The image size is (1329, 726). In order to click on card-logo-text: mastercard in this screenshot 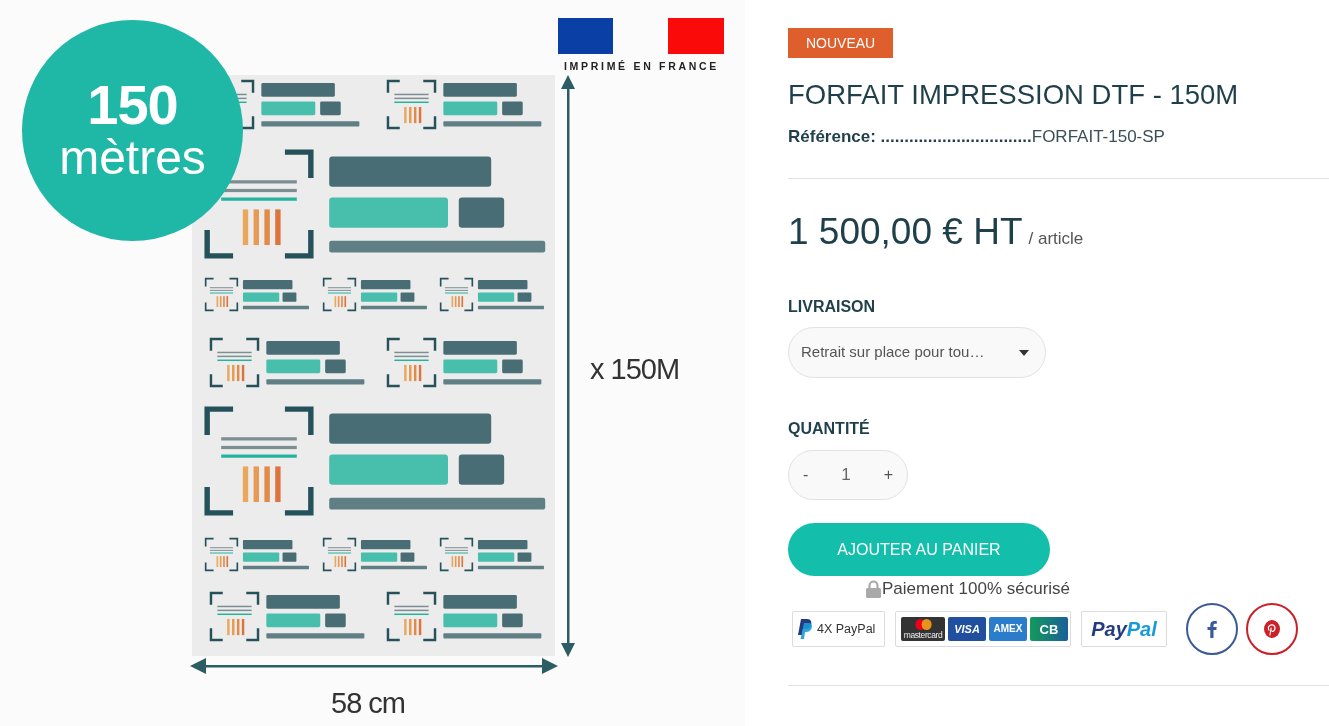, I will do `click(923, 634)`.